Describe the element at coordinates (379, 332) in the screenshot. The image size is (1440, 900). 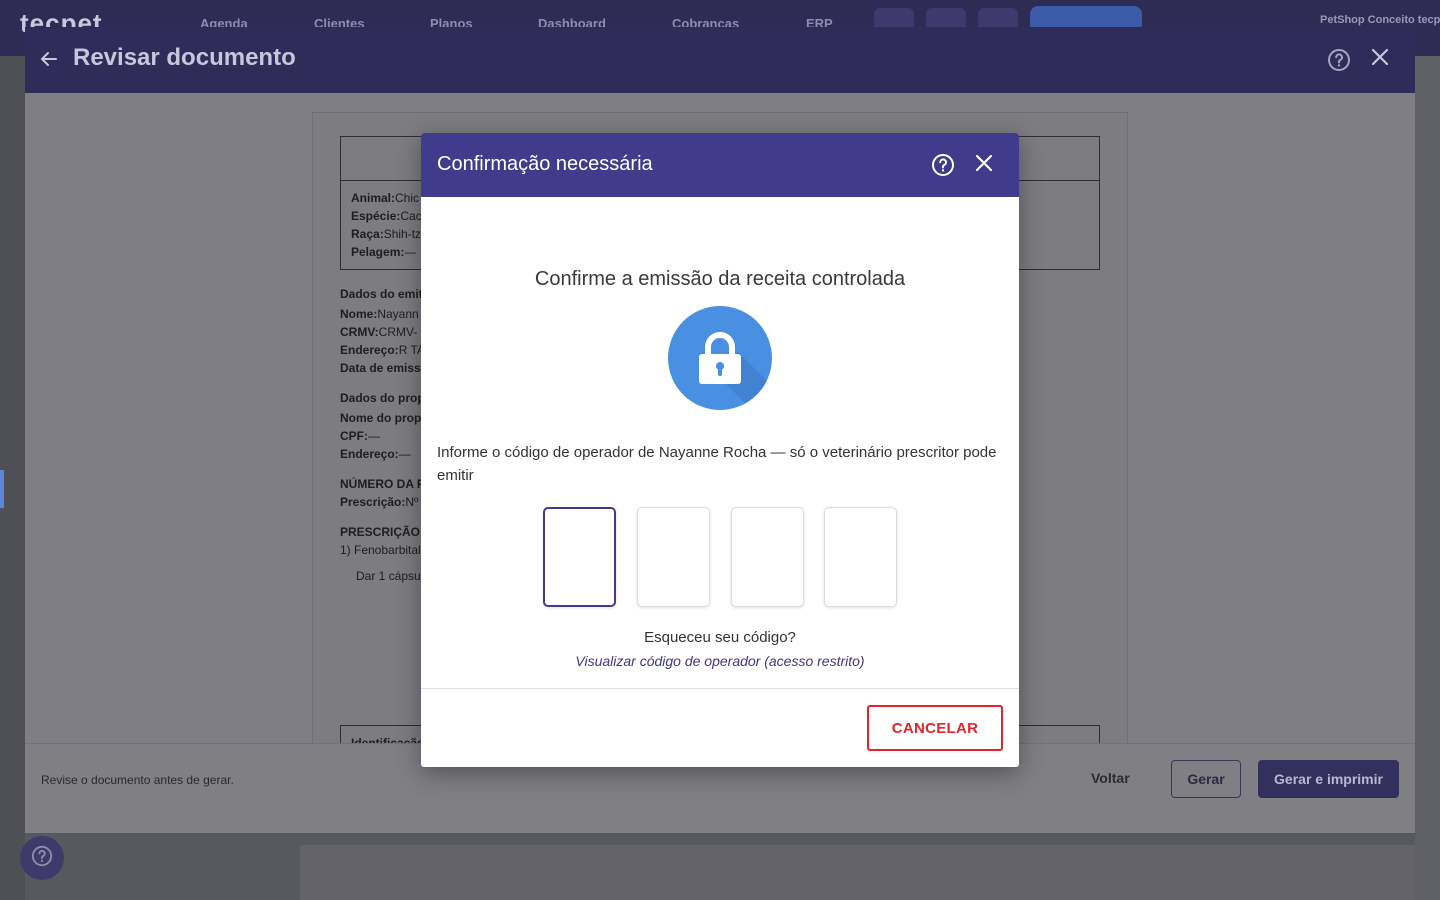
I see `doc-crmv: CRMV:CRMV-` at that location.